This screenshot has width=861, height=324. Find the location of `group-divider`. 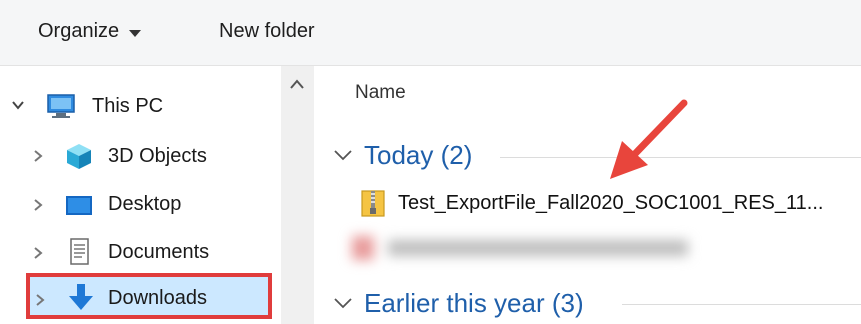

group-divider is located at coordinates (741, 304).